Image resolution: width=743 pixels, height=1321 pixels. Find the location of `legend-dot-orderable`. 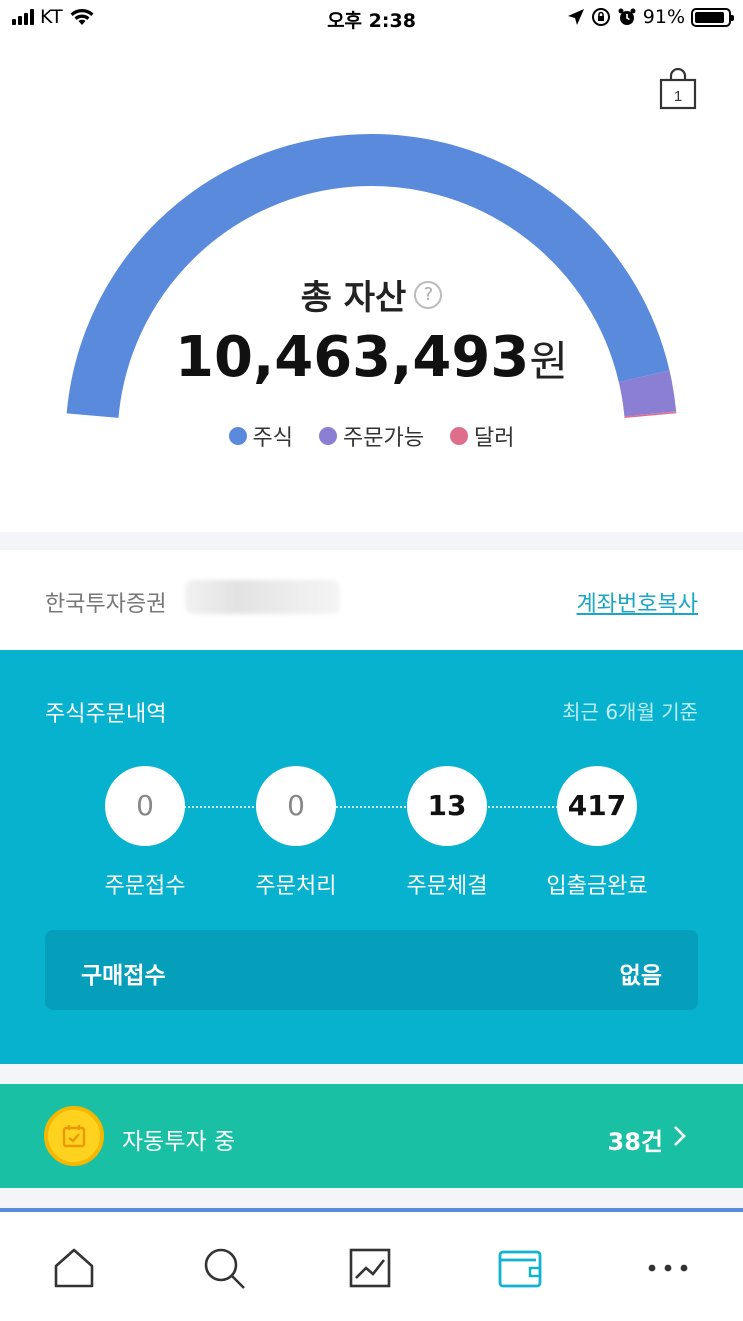

legend-dot-orderable is located at coordinates (328, 436).